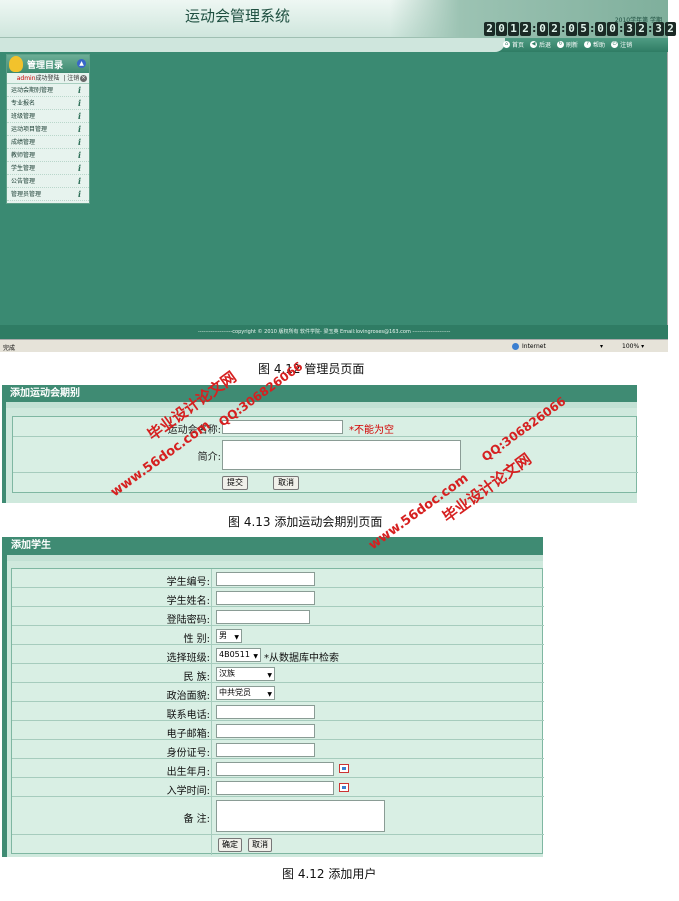 This screenshot has height=901, width=679. What do you see at coordinates (282, 427) in the screenshot?
I see `meet-name-input` at bounding box center [282, 427].